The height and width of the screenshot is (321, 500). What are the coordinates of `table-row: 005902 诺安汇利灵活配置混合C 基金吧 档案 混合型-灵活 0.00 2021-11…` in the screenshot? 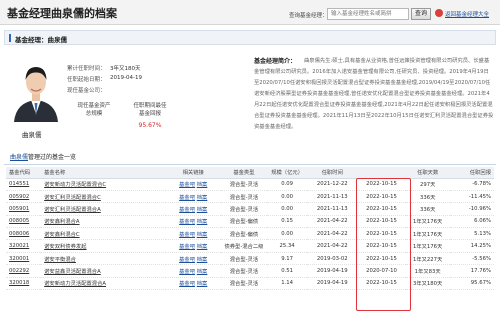 It's located at (250, 197).